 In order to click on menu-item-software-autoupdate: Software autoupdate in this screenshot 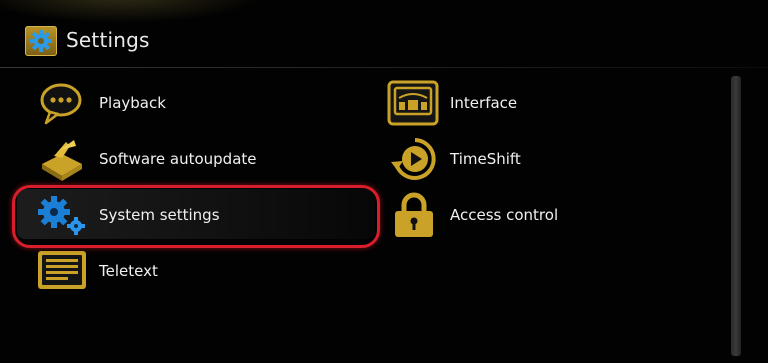, I will do `click(196, 159)`.